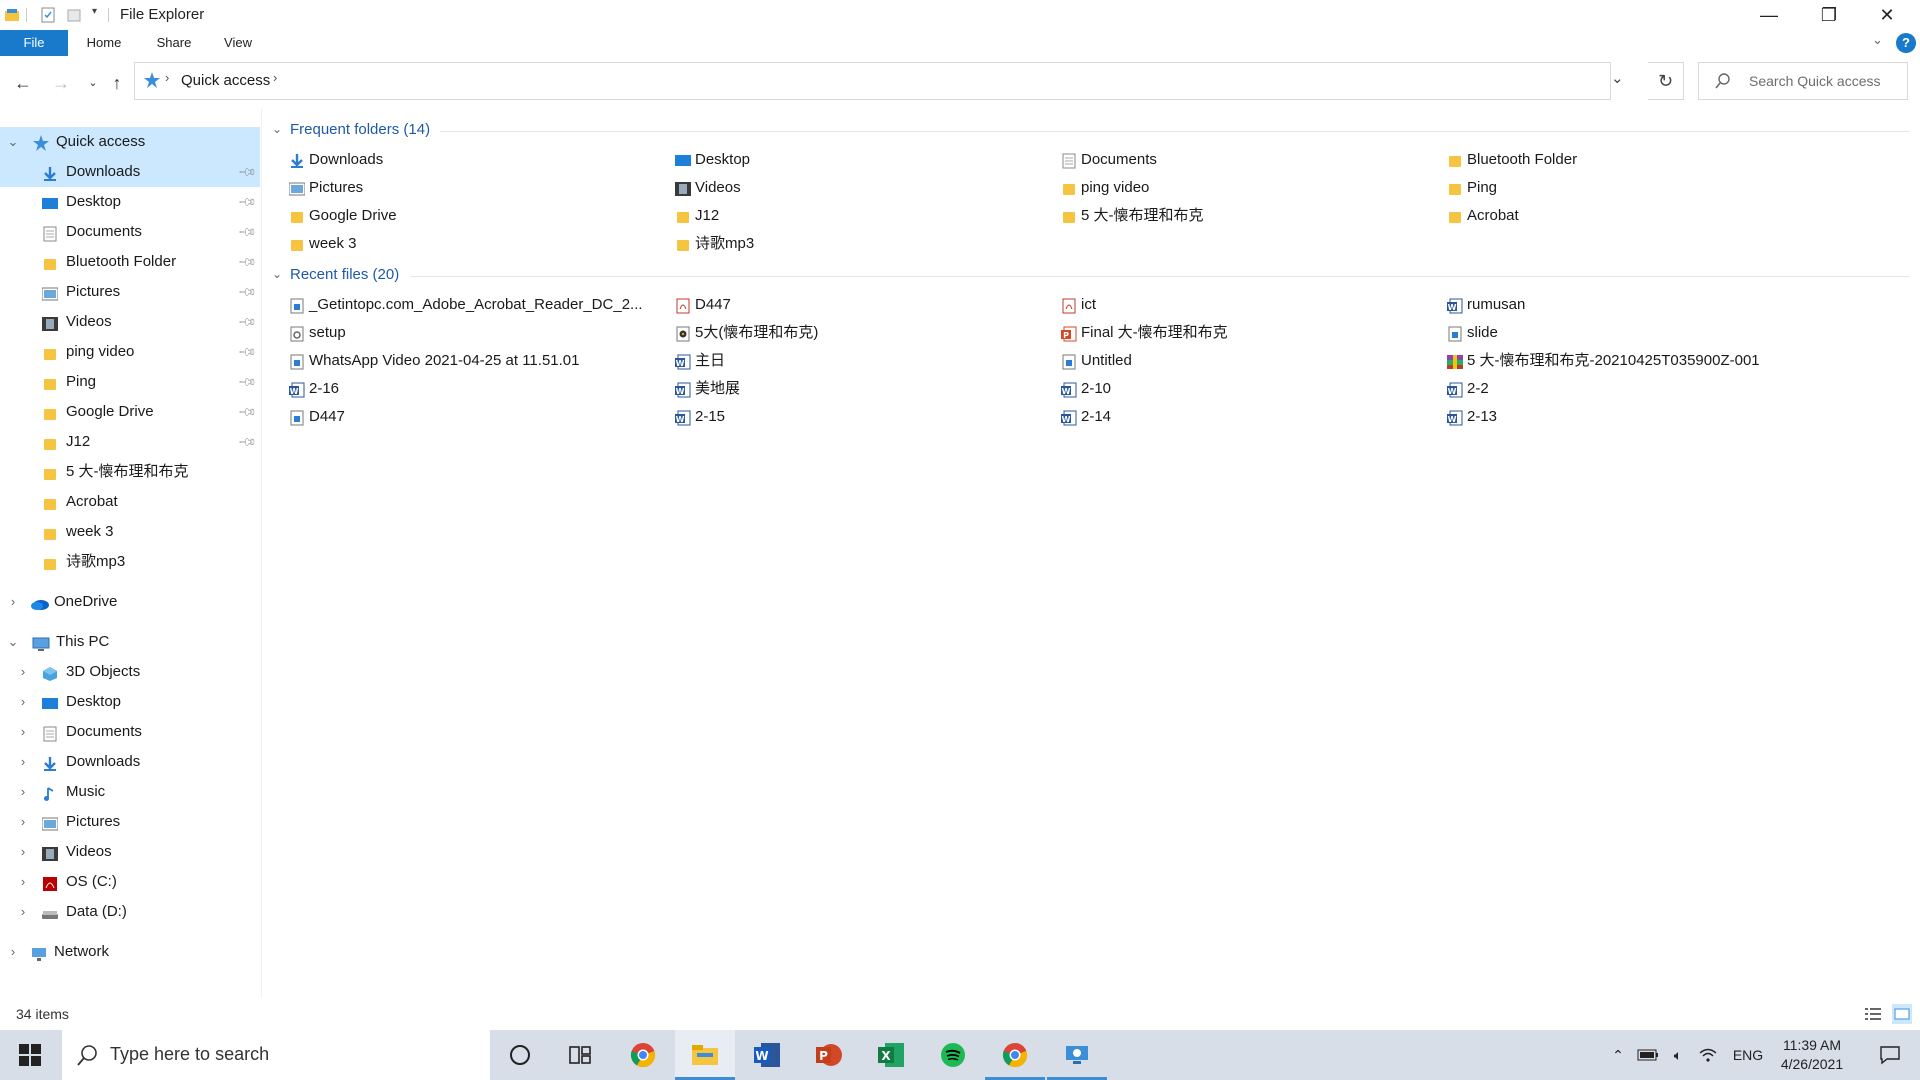  What do you see at coordinates (130, 142) in the screenshot?
I see `nav-quick-access: ⌄ Quick access` at bounding box center [130, 142].